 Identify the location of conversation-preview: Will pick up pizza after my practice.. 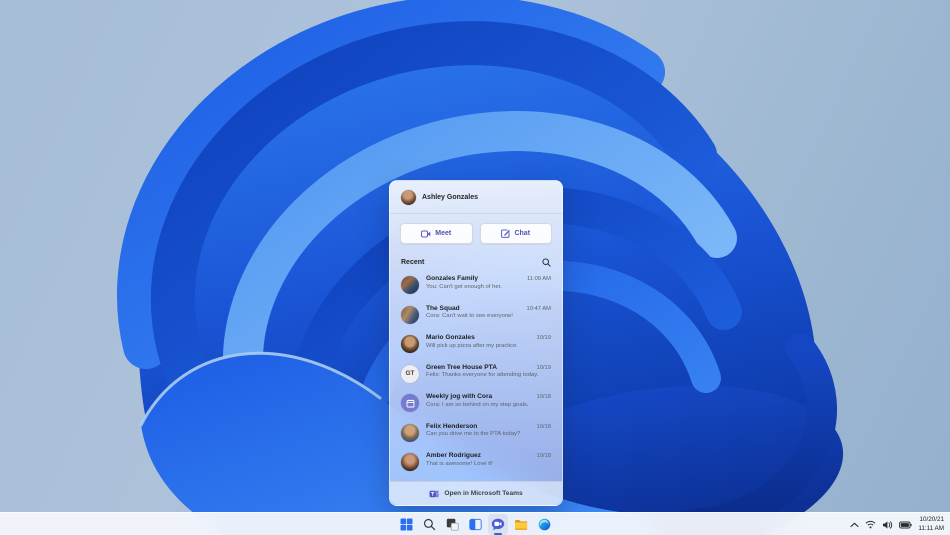
(472, 345).